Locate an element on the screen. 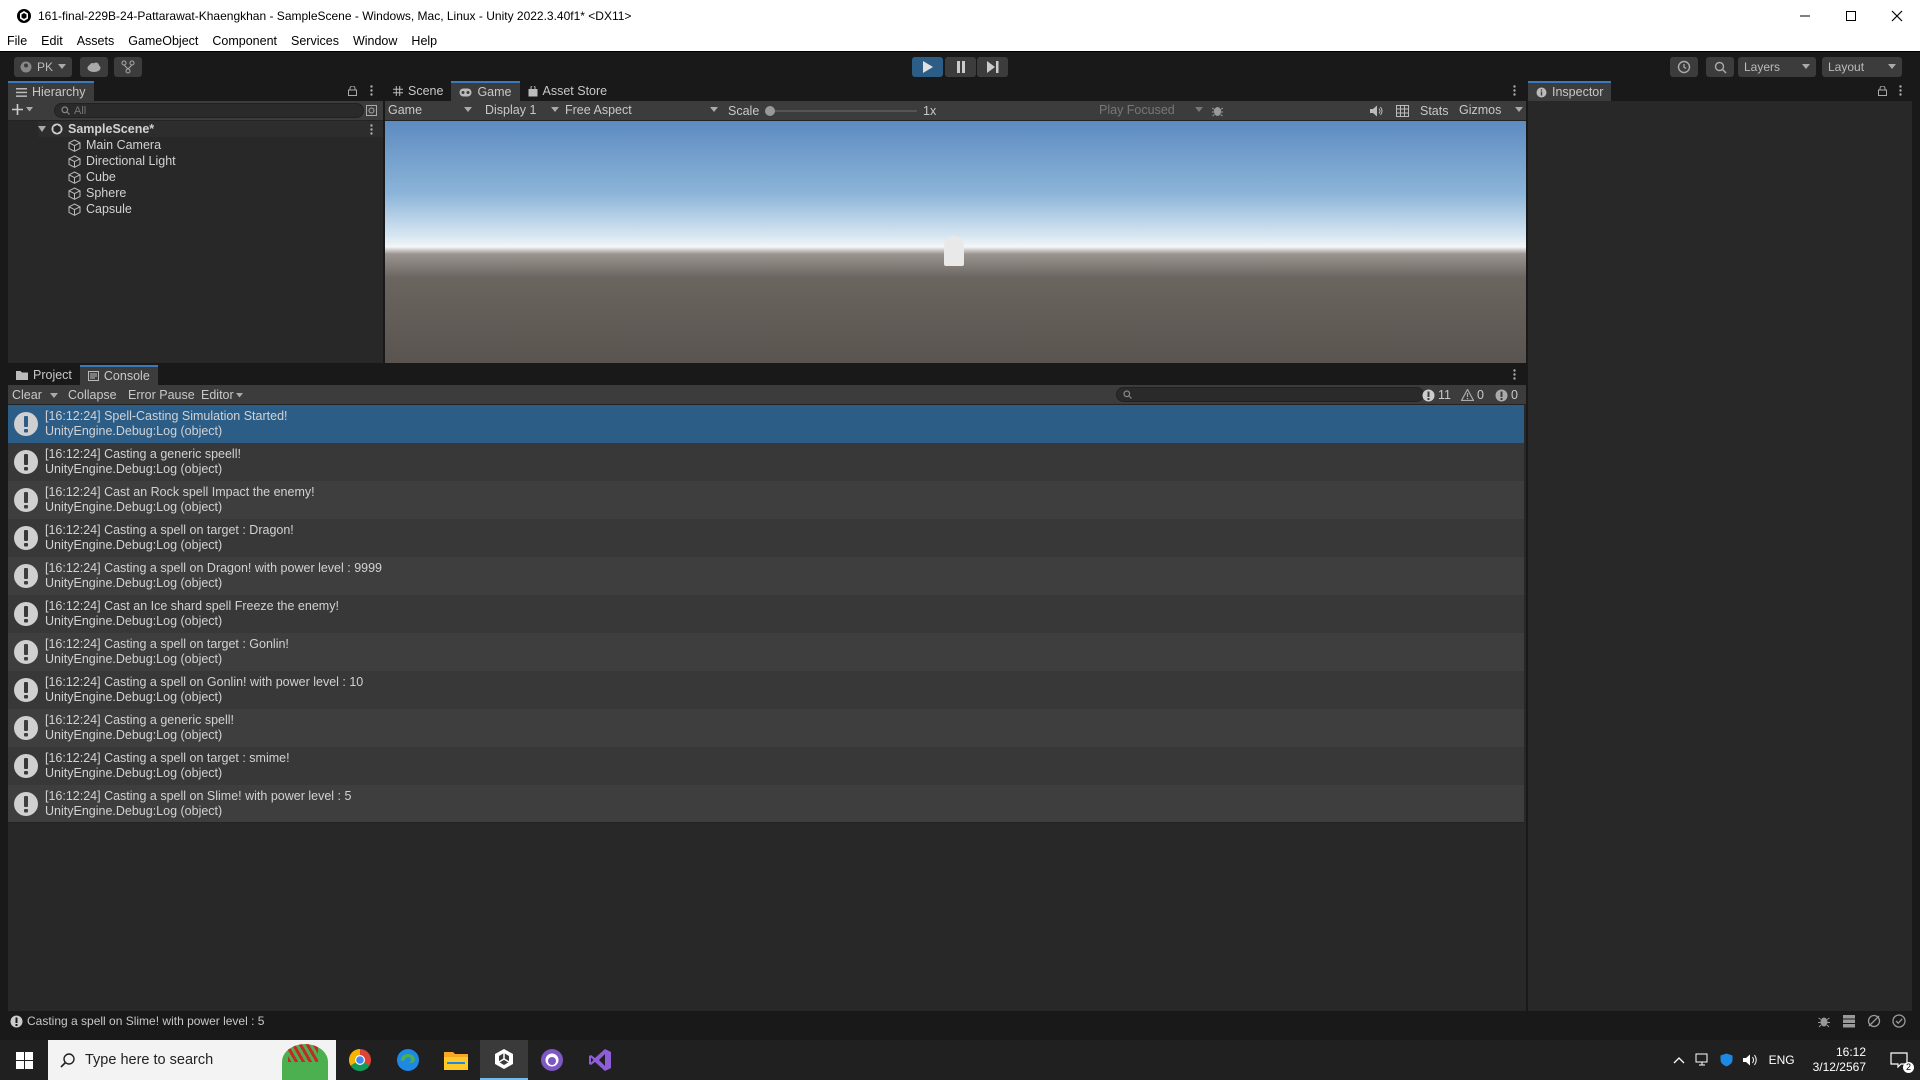 Image resolution: width=1920 pixels, height=1080 pixels. notification-button: 2 is located at coordinates (1902, 1062).